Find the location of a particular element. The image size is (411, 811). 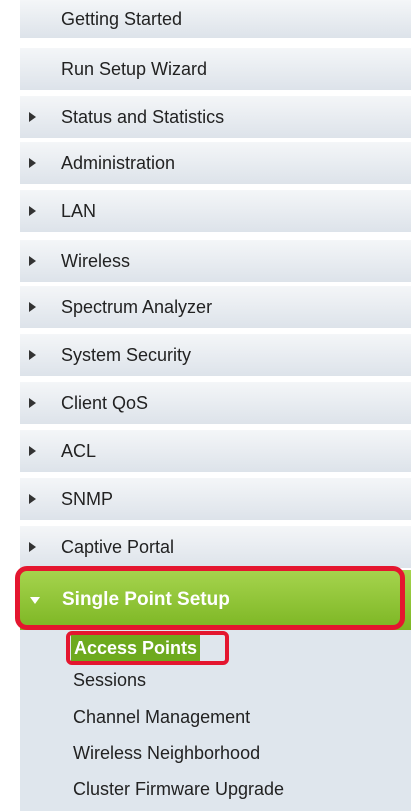

nav-item-client-qos: Client QoS is located at coordinates (215, 404).